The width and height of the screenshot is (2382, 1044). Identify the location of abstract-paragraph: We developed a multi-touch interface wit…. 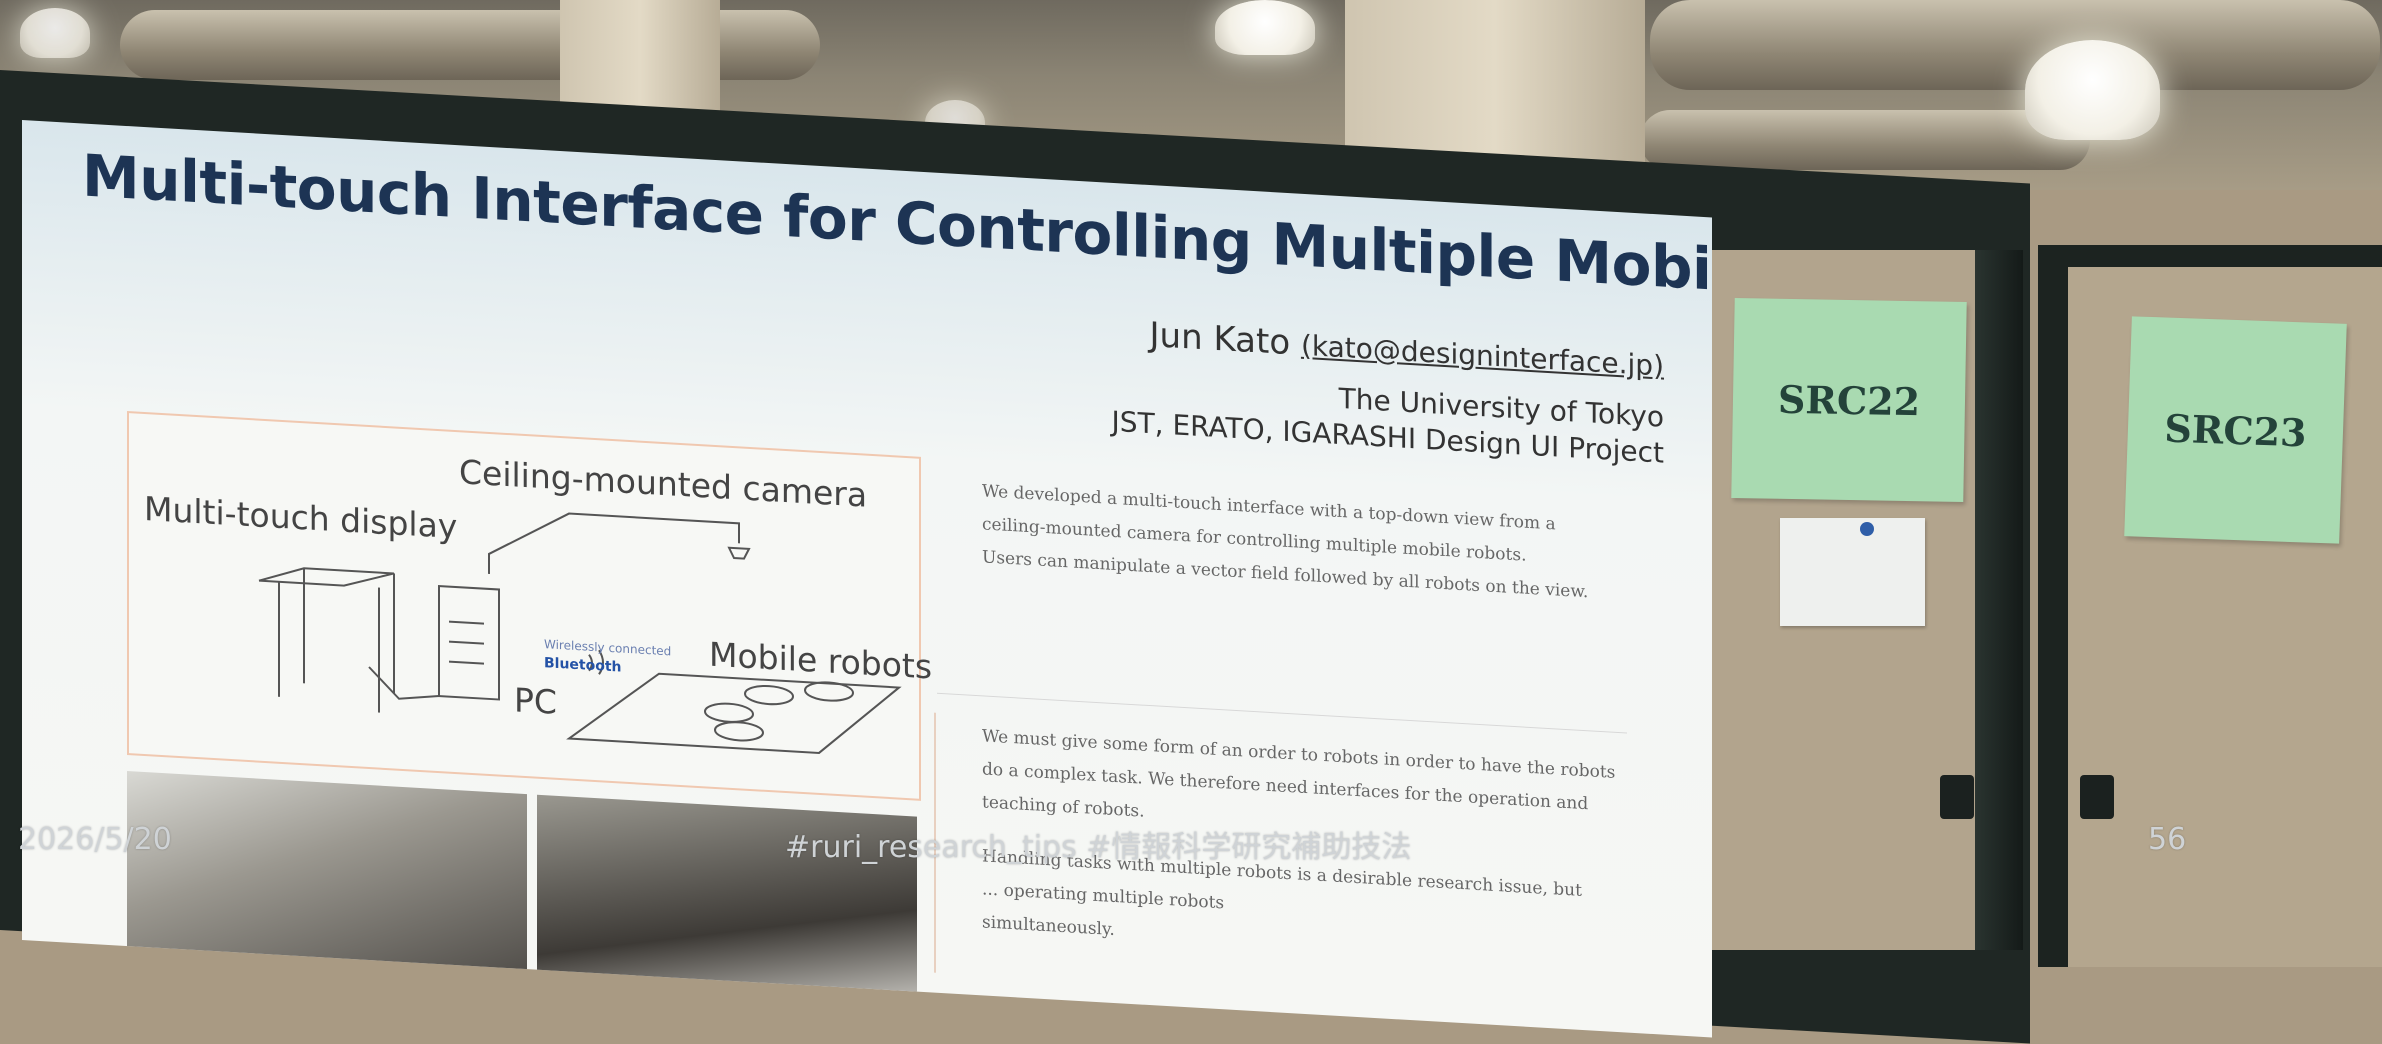
(1285, 542).